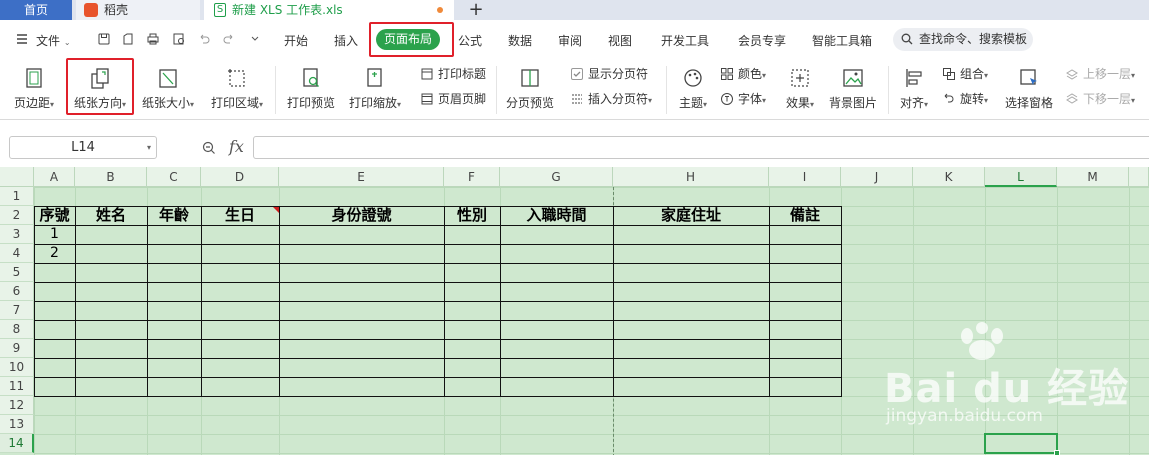 The height and width of the screenshot is (455, 1149). What do you see at coordinates (965, 99) in the screenshot?
I see `rotate-button: 旋转▾` at bounding box center [965, 99].